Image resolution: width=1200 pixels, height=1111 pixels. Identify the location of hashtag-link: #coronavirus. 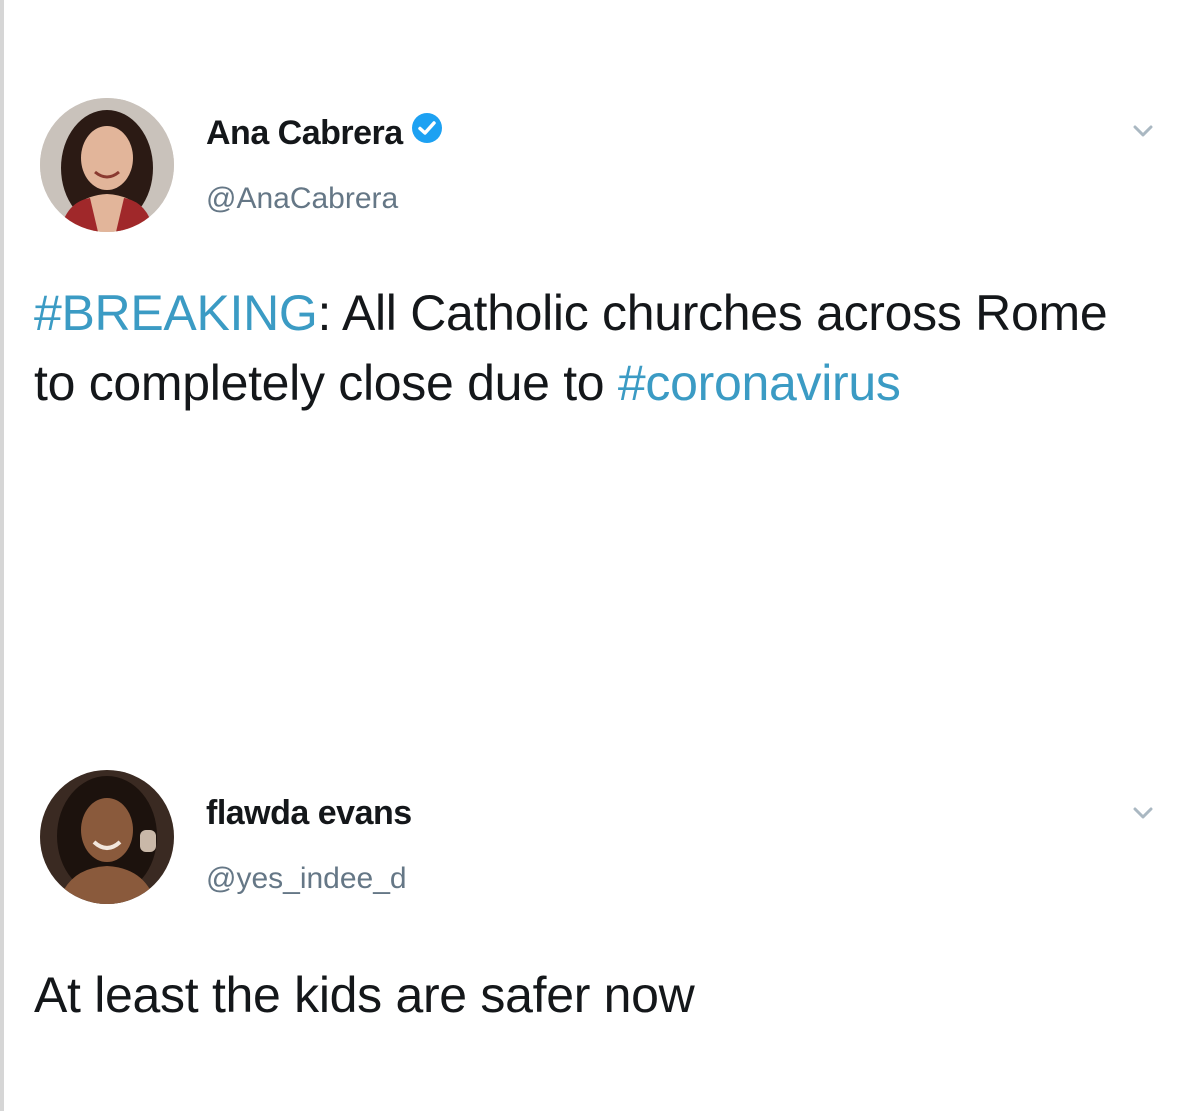
(759, 383).